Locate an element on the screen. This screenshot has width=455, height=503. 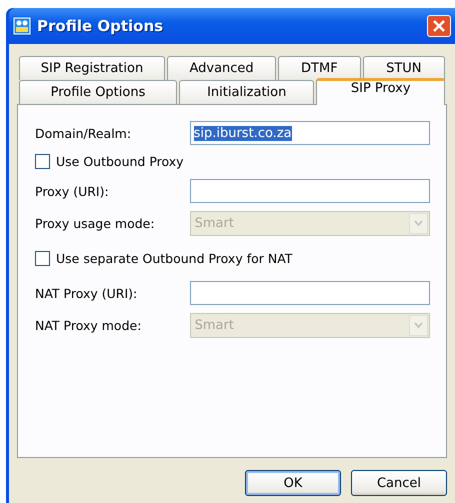
field-label: Proxy (URI): is located at coordinates (72, 191).